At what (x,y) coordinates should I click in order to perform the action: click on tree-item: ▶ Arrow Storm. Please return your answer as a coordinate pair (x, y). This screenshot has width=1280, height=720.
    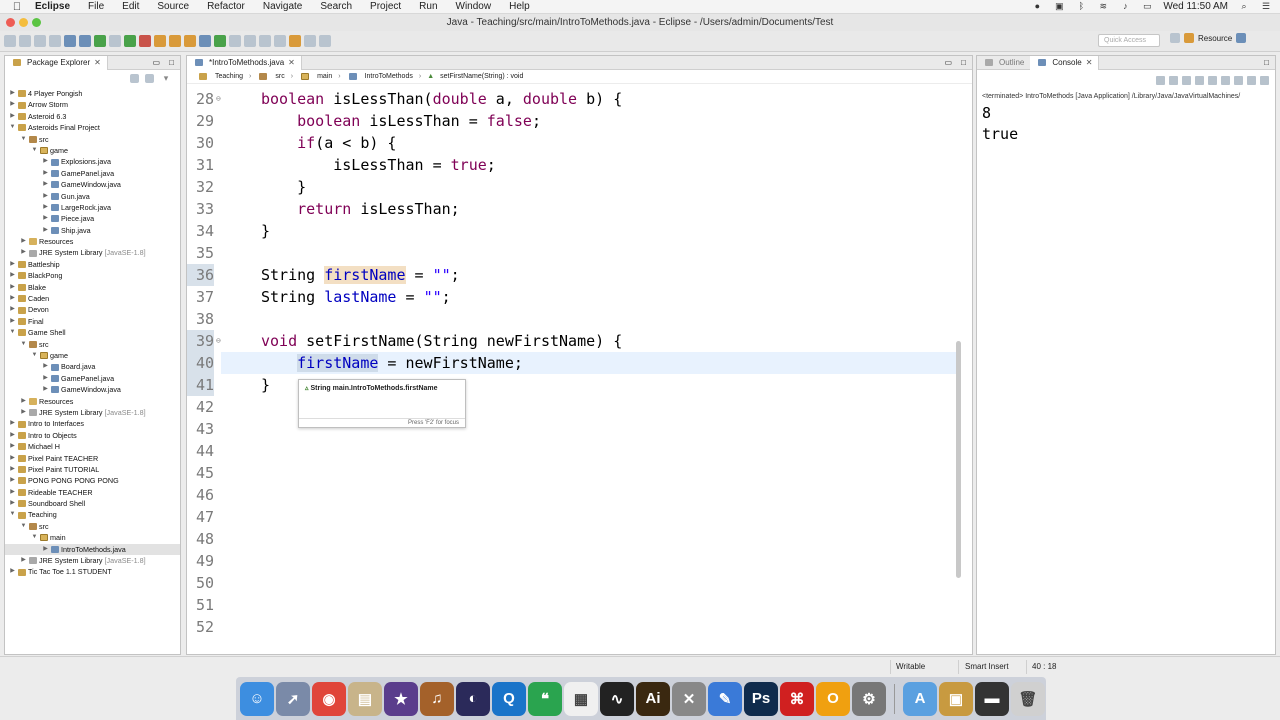
    Looking at the image, I should click on (92, 104).